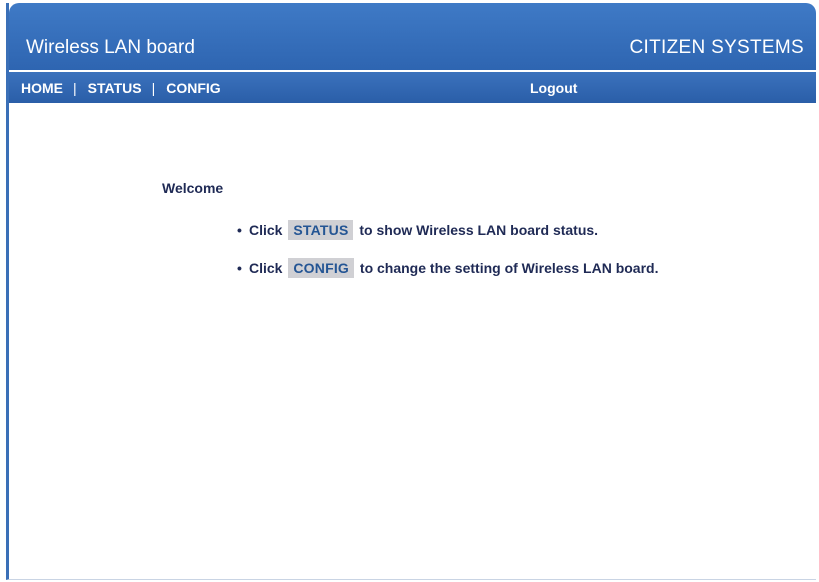 Image resolution: width=819 pixels, height=582 pixels. I want to click on status-button: STATUS, so click(321, 230).